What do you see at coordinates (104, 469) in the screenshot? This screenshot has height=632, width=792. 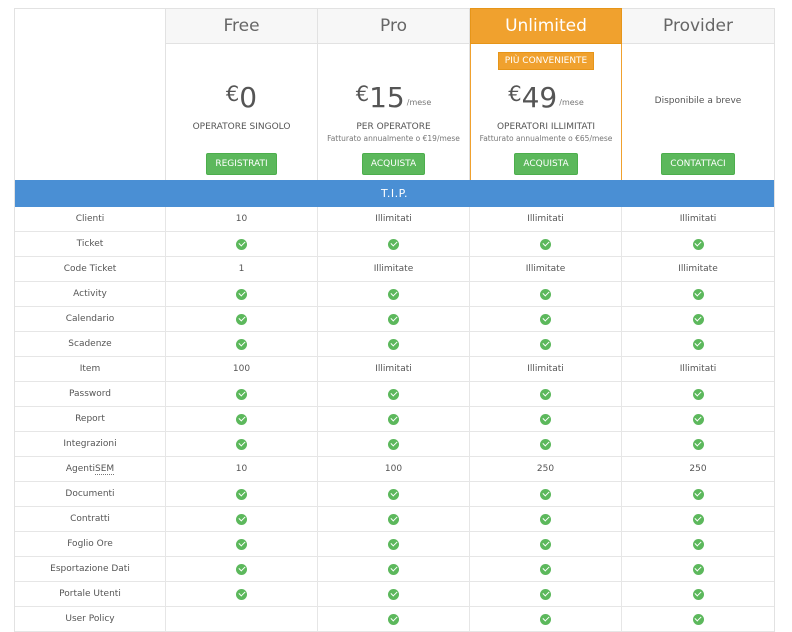 I see `feature-abbr: SEM` at bounding box center [104, 469].